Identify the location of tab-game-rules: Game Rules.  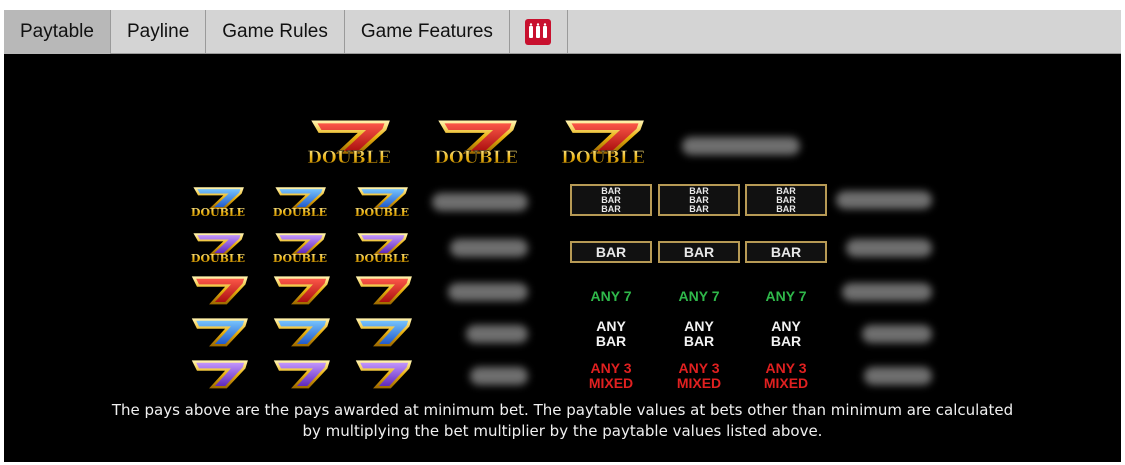
(275, 32).